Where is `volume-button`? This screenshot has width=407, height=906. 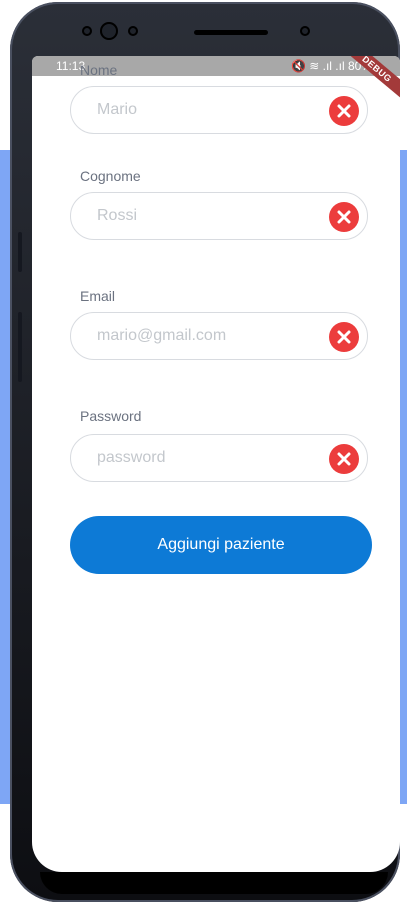 volume-button is located at coordinates (20, 252).